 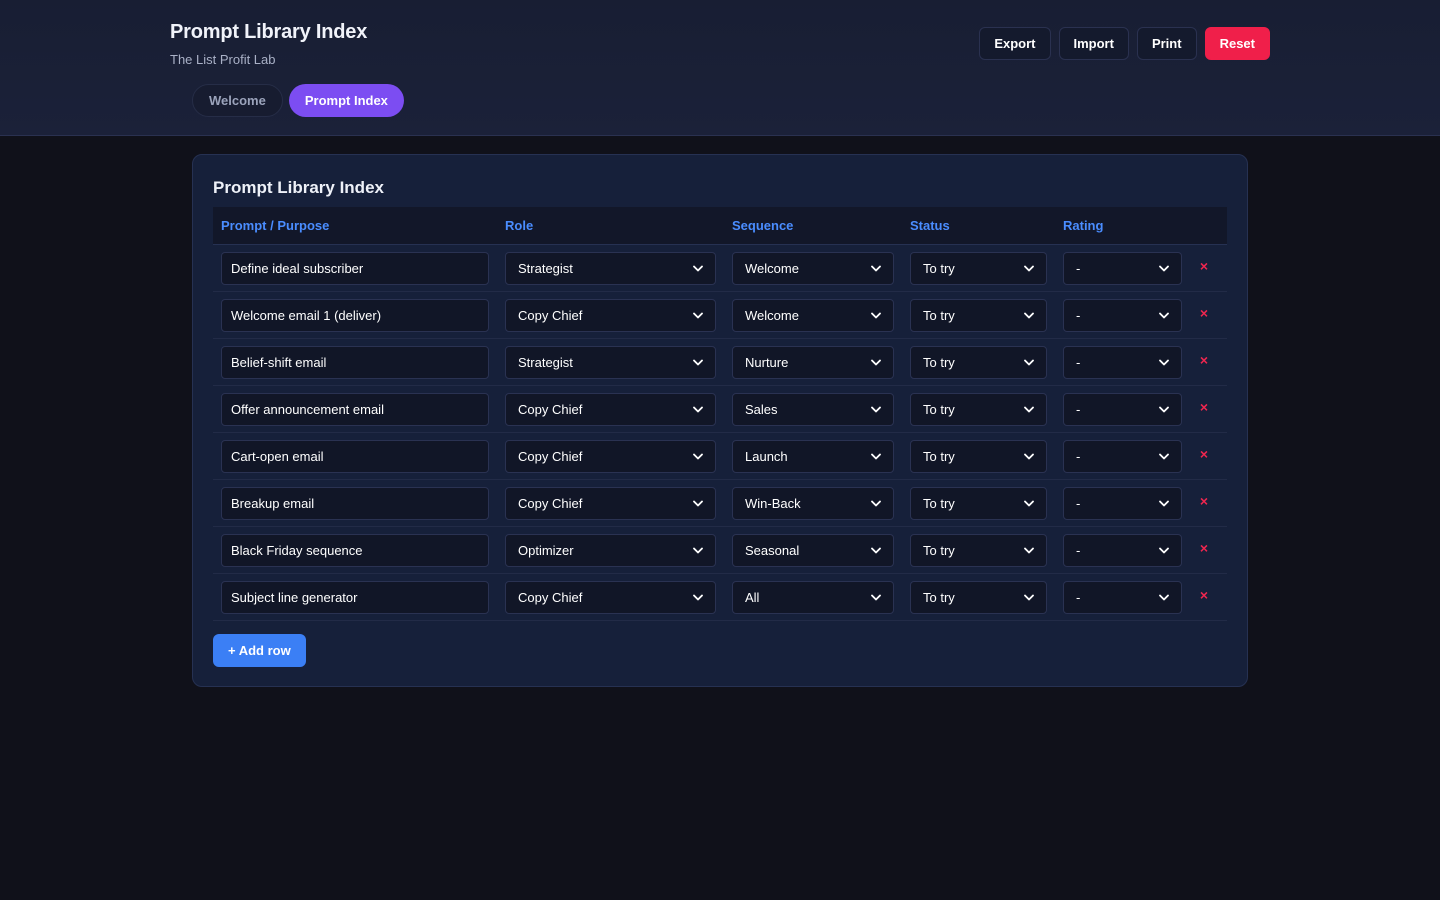 I want to click on column-header-prompt: Prompt / Purpose, so click(x=275, y=225).